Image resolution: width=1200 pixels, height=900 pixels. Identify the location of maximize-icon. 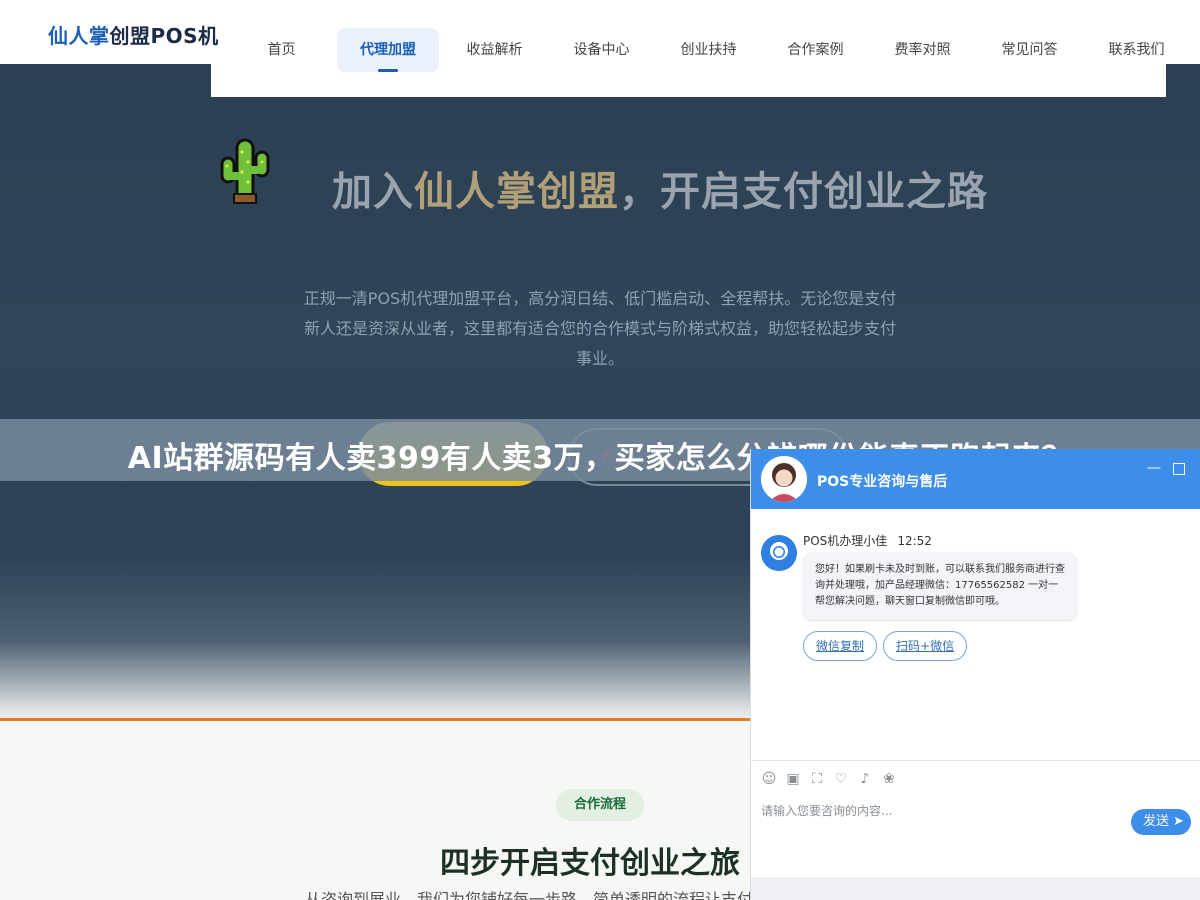
(1179, 469).